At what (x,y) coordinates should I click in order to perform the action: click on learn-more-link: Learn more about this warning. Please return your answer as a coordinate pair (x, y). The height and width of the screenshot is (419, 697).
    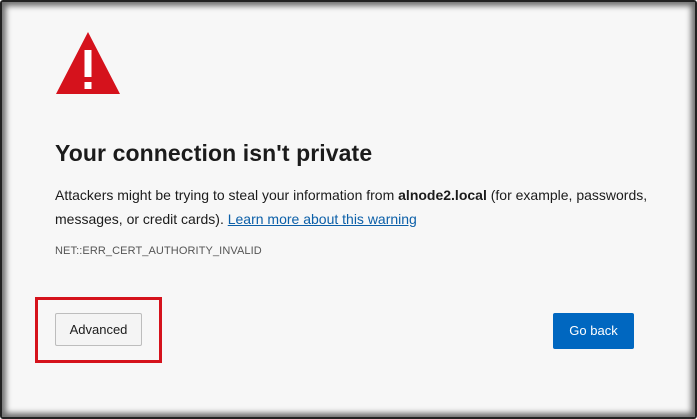
    Looking at the image, I should click on (322, 219).